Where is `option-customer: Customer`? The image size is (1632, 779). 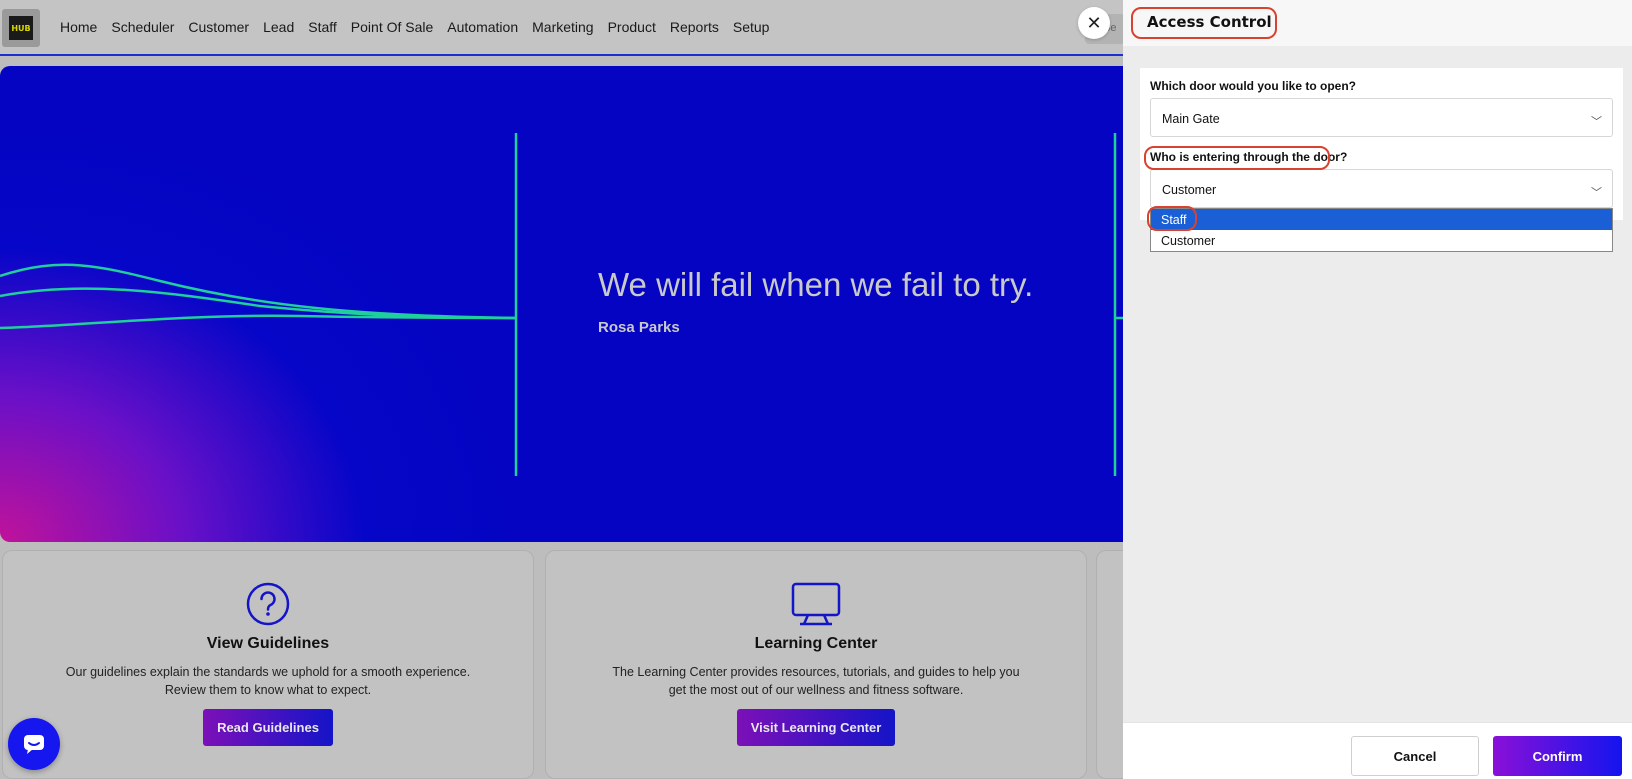
option-customer: Customer is located at coordinates (1381, 240).